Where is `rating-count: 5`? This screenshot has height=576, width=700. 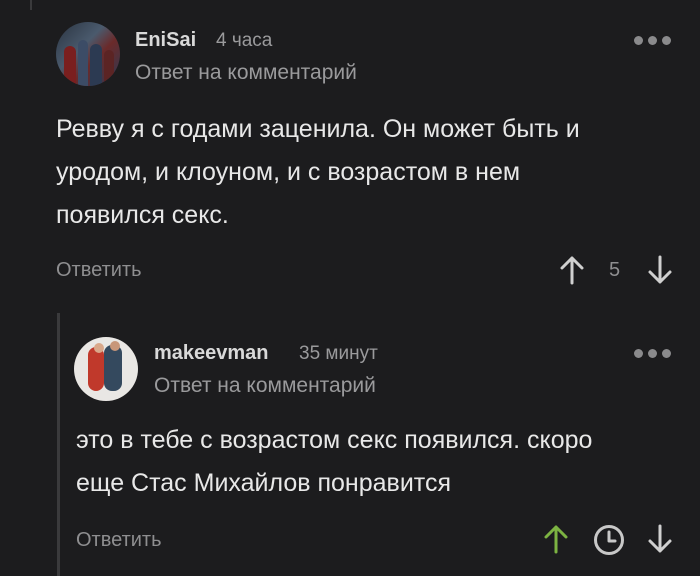
rating-count: 5 is located at coordinates (615, 270).